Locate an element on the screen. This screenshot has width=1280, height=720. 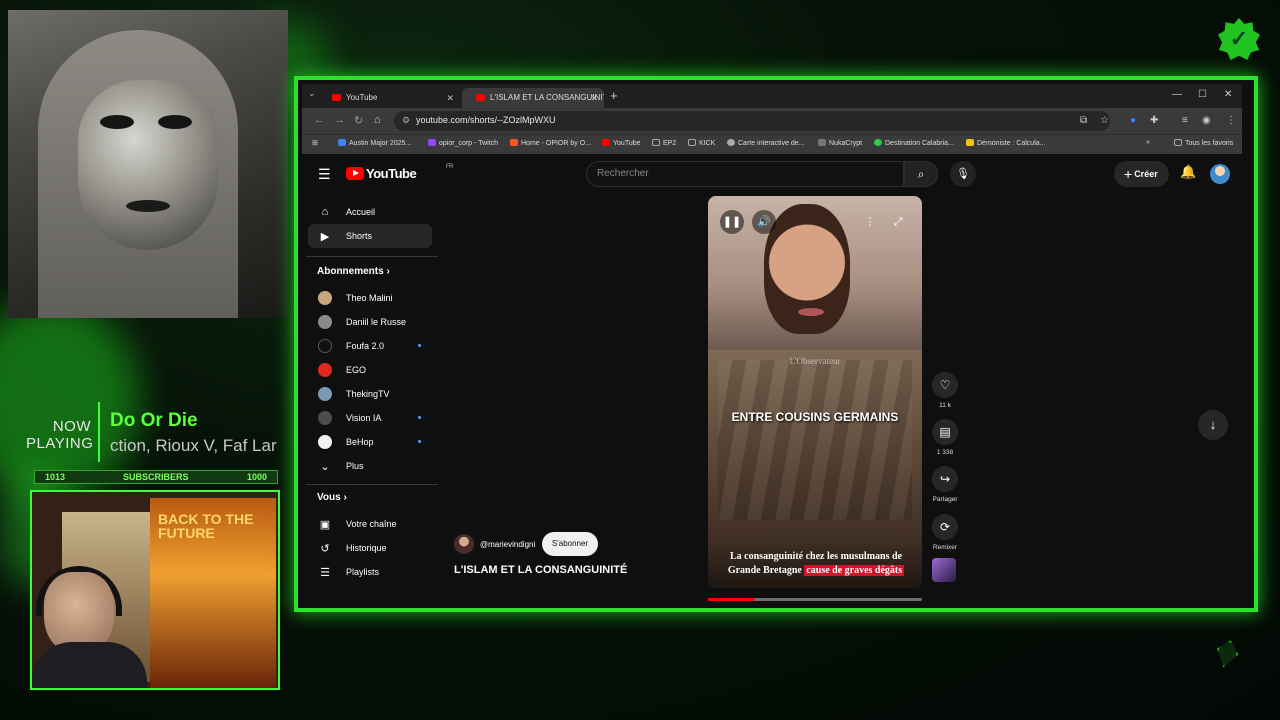
youtube-logo: YouTube FR is located at coordinates (400, 173).